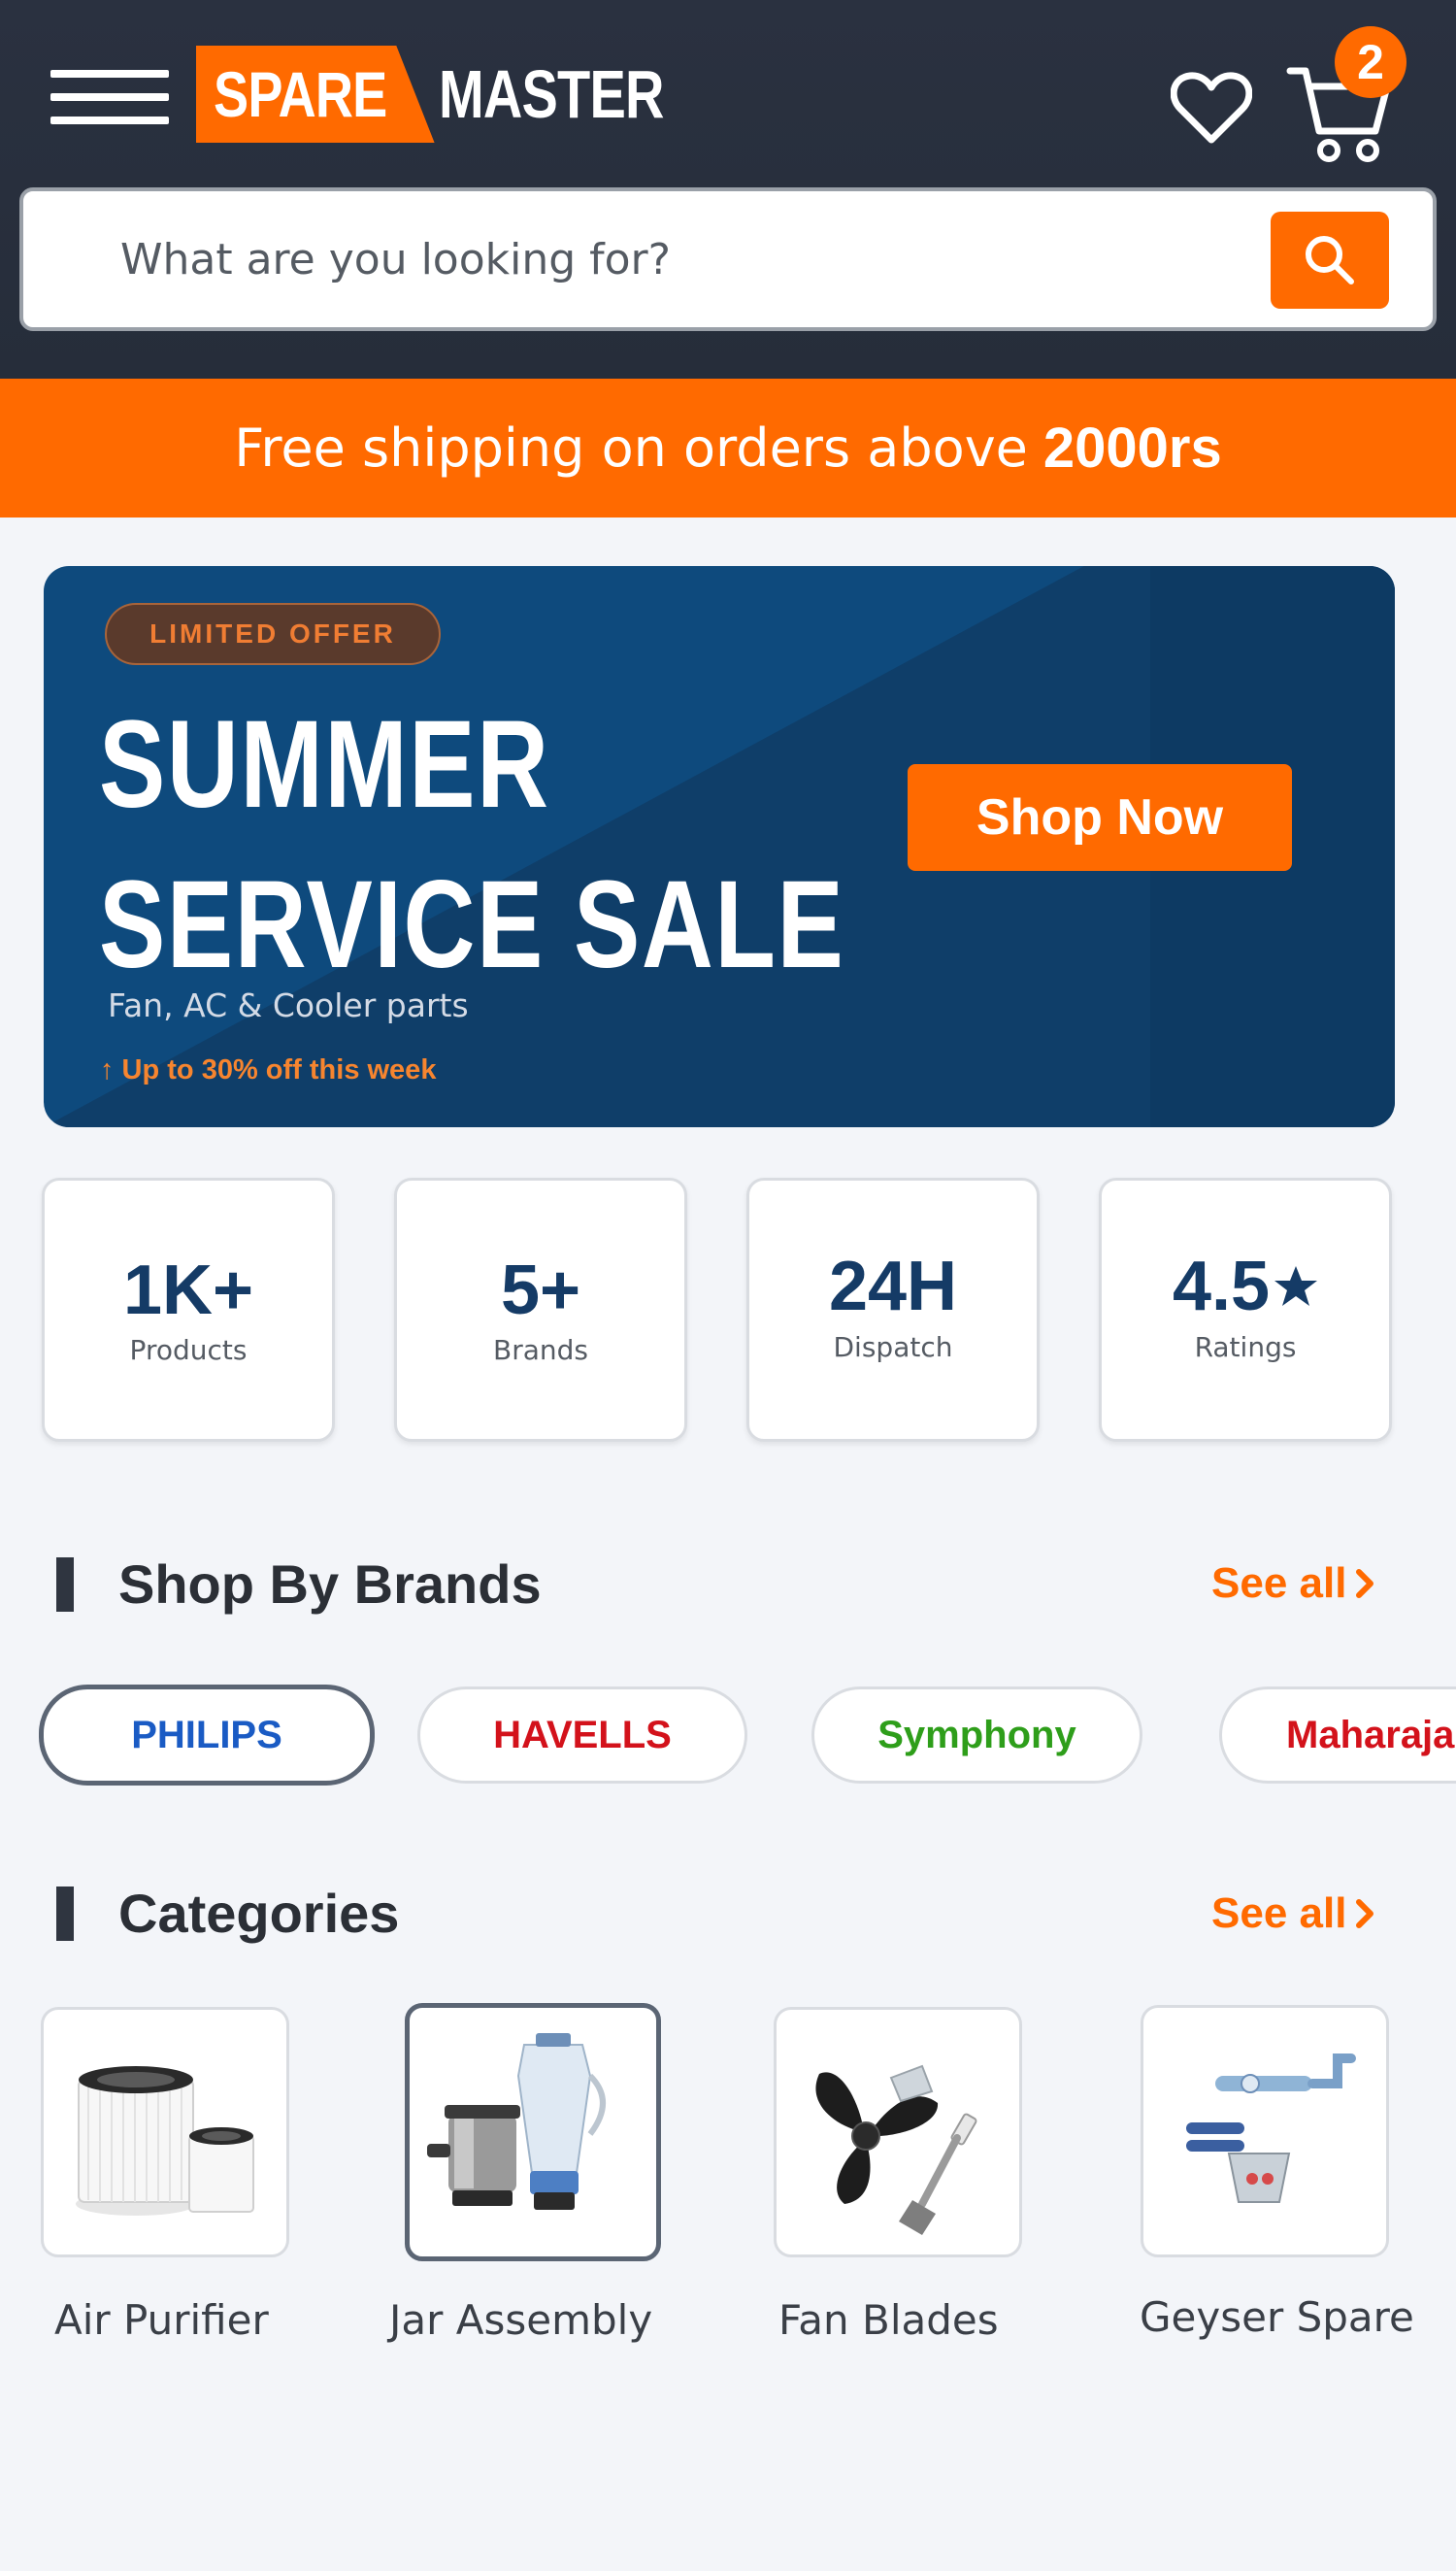 The image size is (1456, 2571). Describe the element at coordinates (551, 94) in the screenshot. I see `logo-master: MASTER` at that location.